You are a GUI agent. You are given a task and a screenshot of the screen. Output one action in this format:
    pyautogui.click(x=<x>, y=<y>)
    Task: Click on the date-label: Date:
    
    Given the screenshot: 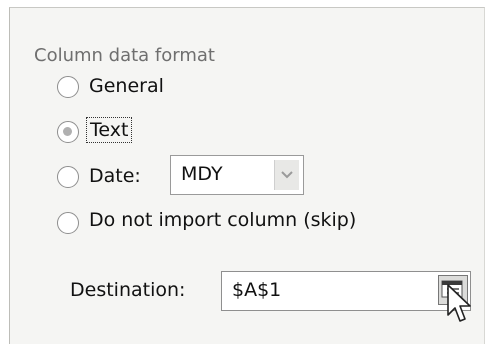 What is the action you would take?
    pyautogui.click(x=115, y=176)
    